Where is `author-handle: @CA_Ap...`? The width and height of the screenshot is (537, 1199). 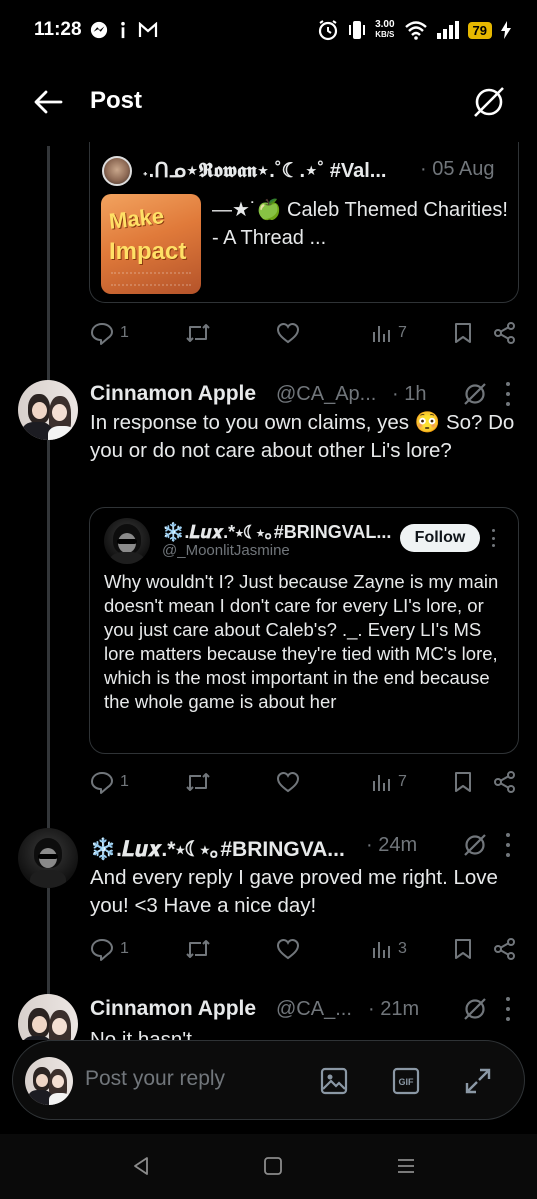
author-handle: @CA_Ap... is located at coordinates (326, 394).